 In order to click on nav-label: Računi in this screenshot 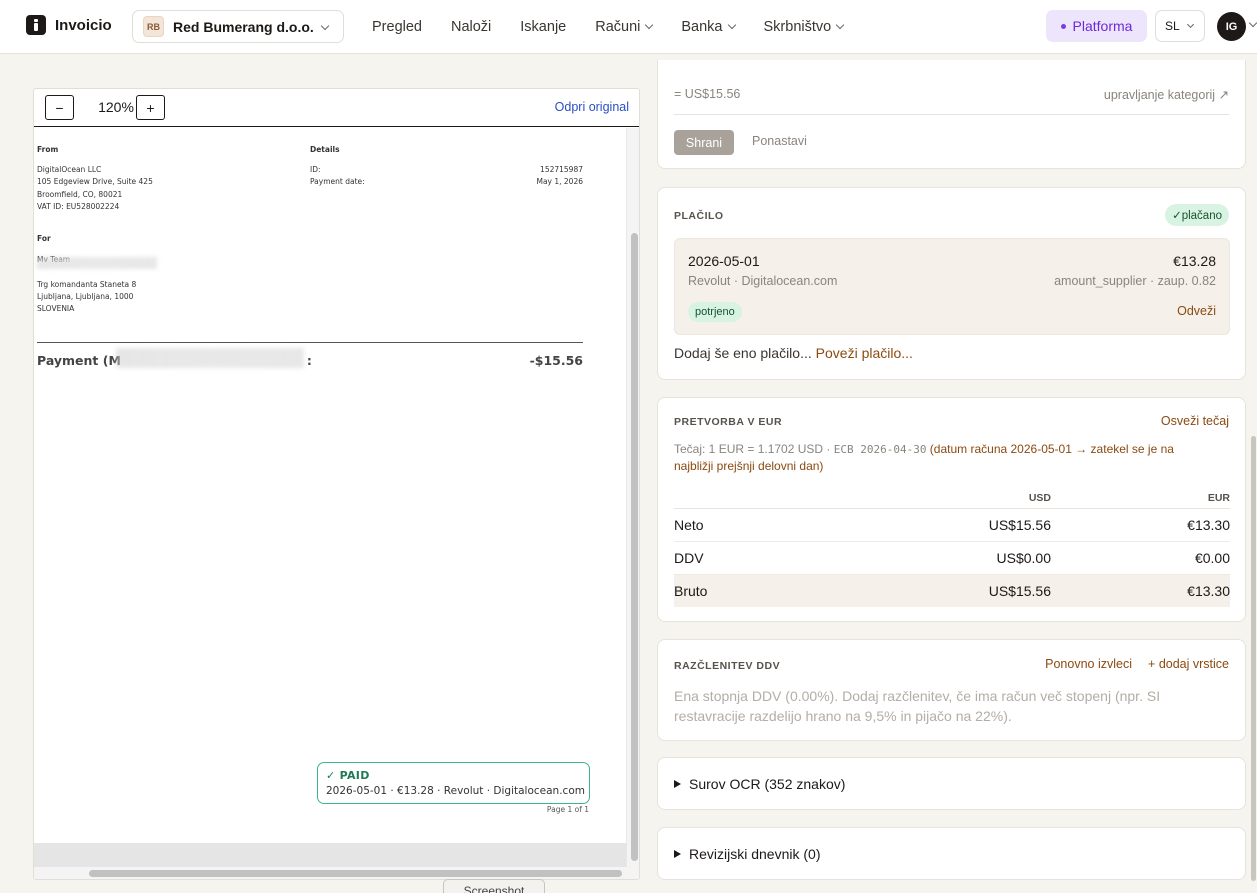, I will do `click(618, 27)`.